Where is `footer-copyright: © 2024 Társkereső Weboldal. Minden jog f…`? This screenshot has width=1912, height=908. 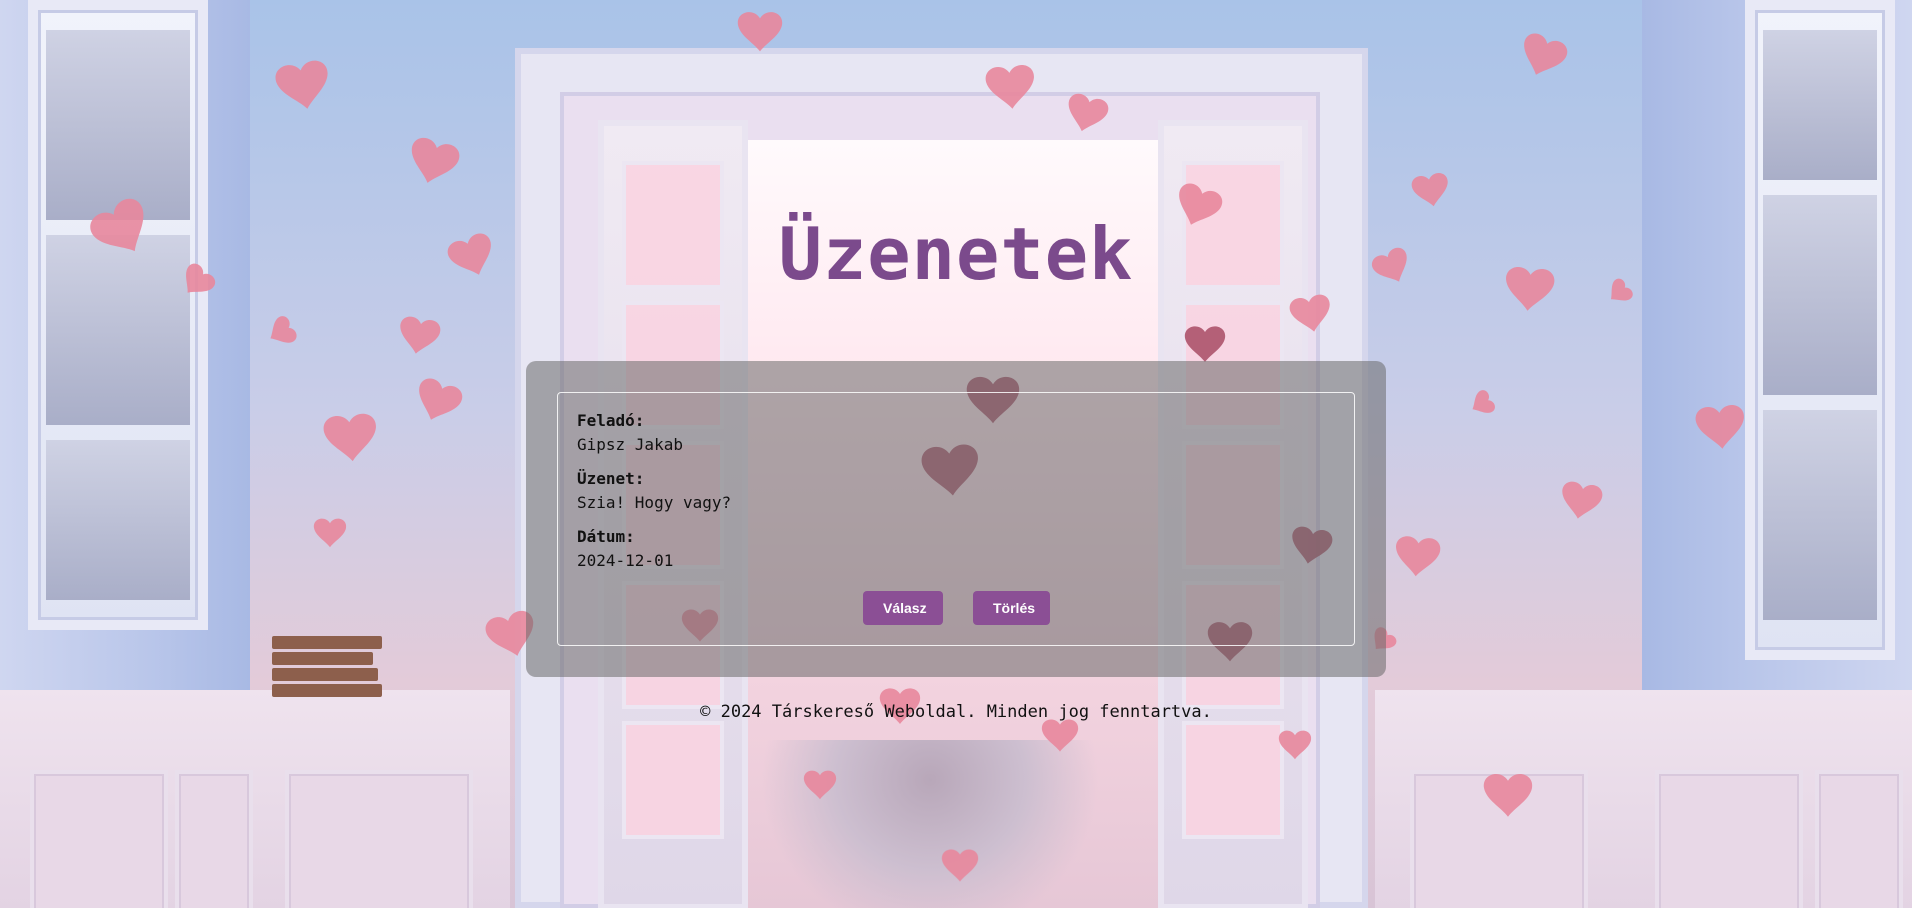
footer-copyright: © 2024 Társkereső Weboldal. Minden jog f… is located at coordinates (956, 712).